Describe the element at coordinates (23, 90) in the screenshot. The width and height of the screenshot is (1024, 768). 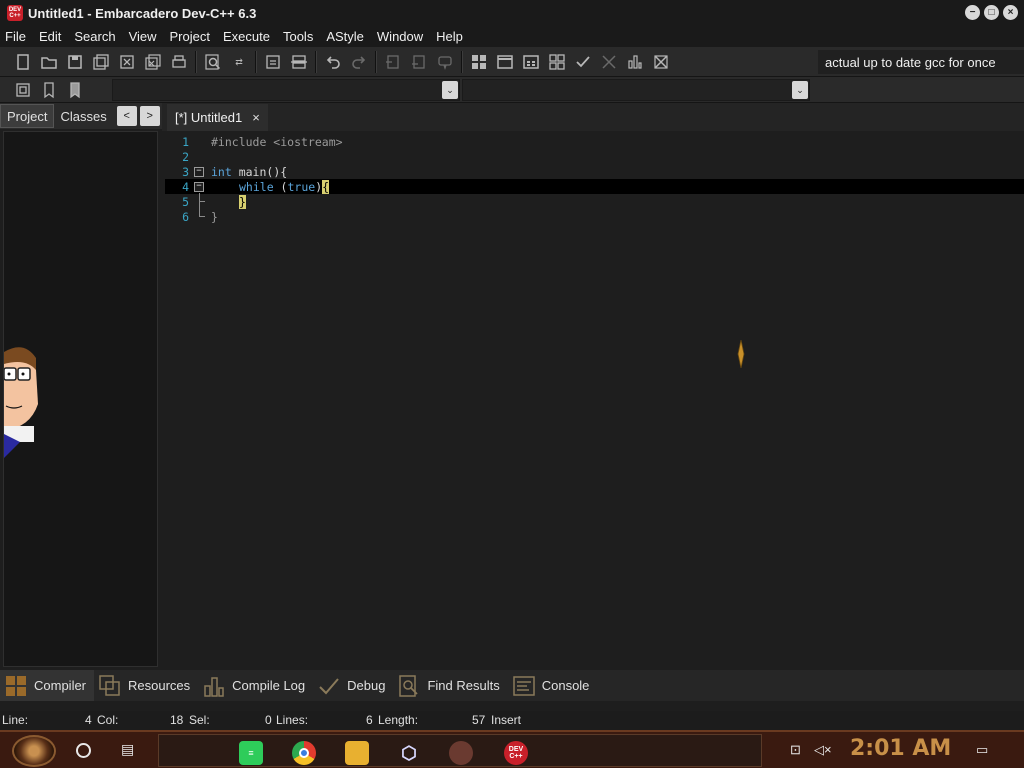
I see `goto-function-icon` at that location.